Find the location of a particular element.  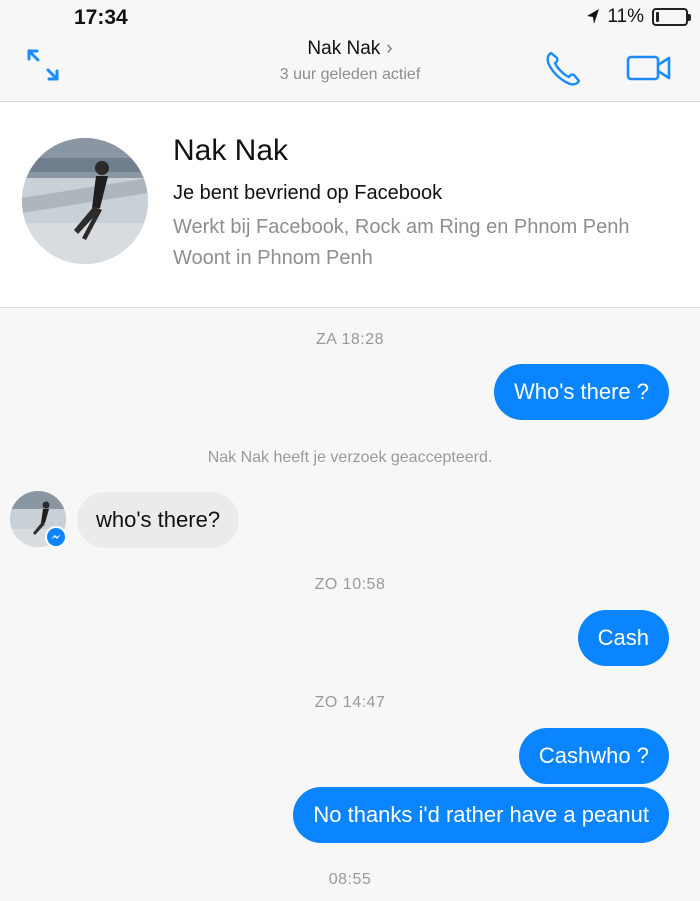

contact-title: Nak Nak › 3 uur geleden actief is located at coordinates (350, 61).